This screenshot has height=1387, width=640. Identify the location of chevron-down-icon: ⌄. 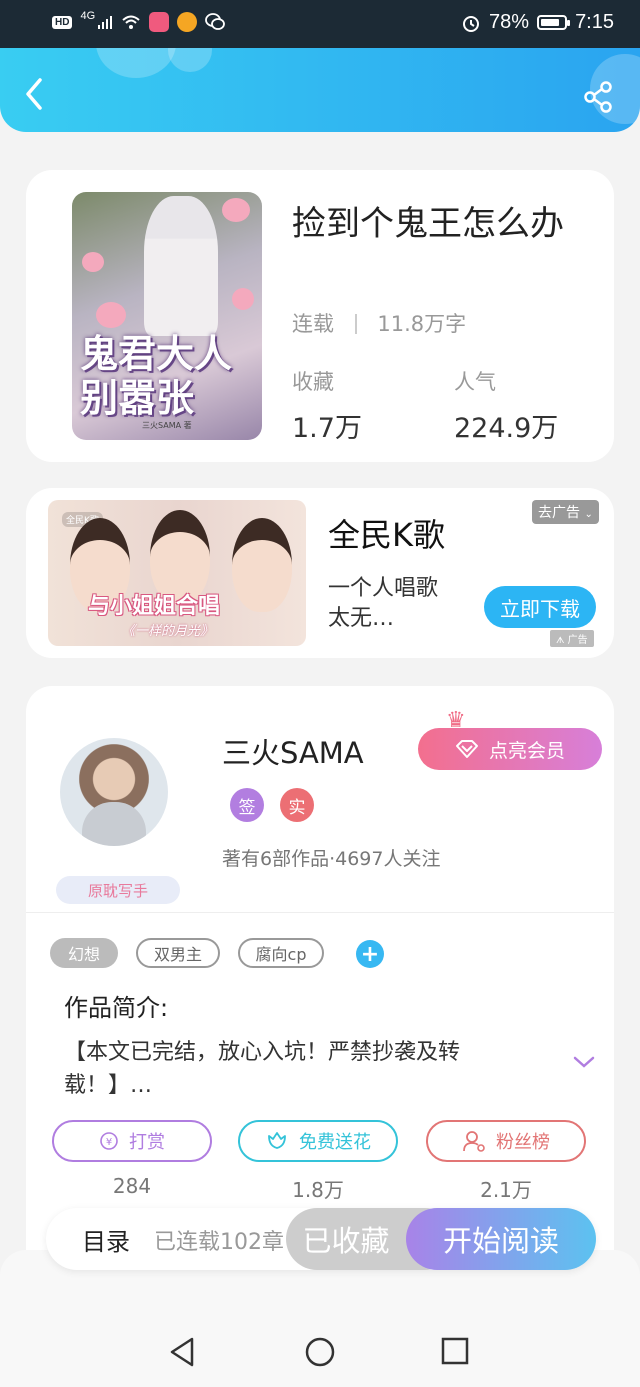
(588, 514).